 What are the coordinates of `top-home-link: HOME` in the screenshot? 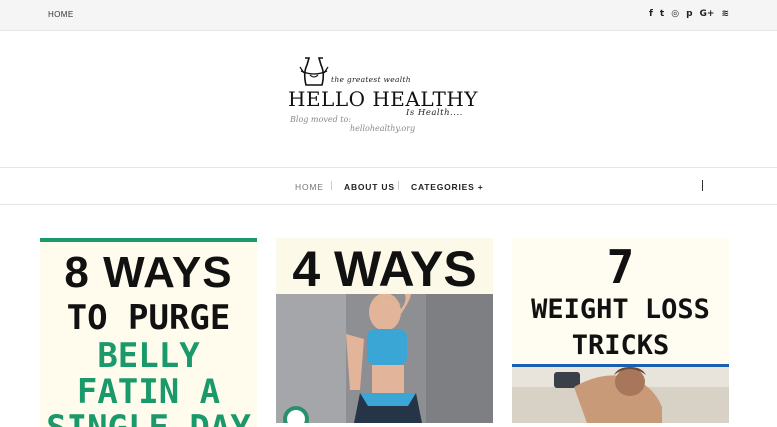 It's located at (61, 14).